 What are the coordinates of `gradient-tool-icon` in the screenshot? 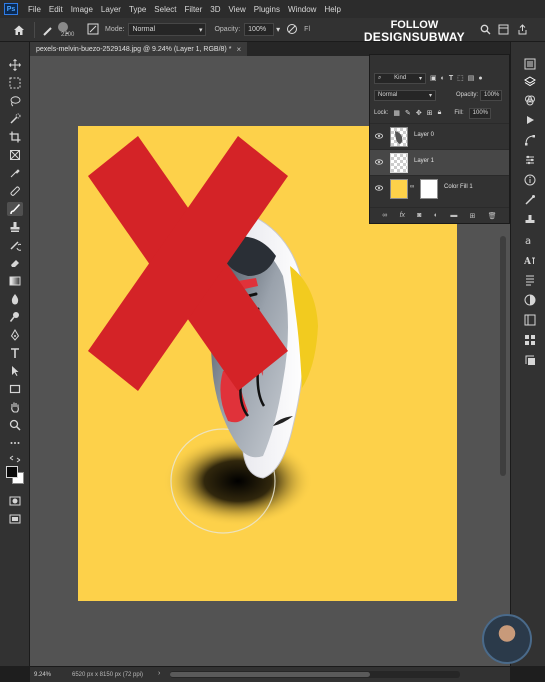 It's located at (15, 281).